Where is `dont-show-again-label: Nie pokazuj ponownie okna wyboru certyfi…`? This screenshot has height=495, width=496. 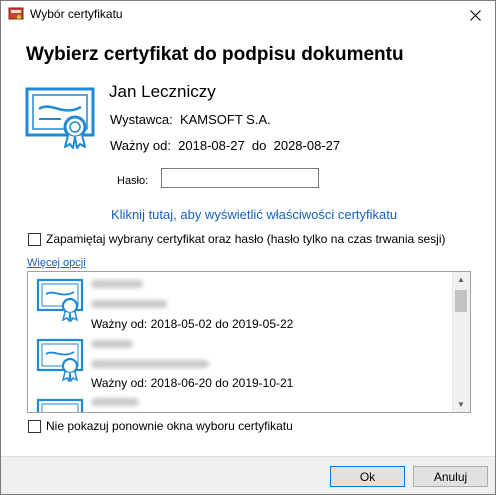
dont-show-again-label: Nie pokazuj ponownie okna wyboru certyfi… is located at coordinates (169, 426).